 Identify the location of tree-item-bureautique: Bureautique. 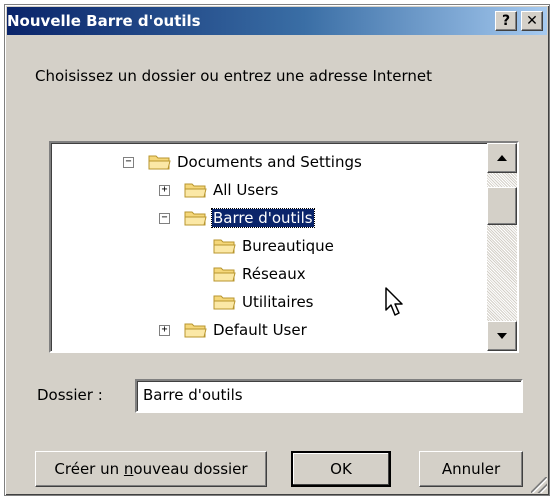
(274, 246).